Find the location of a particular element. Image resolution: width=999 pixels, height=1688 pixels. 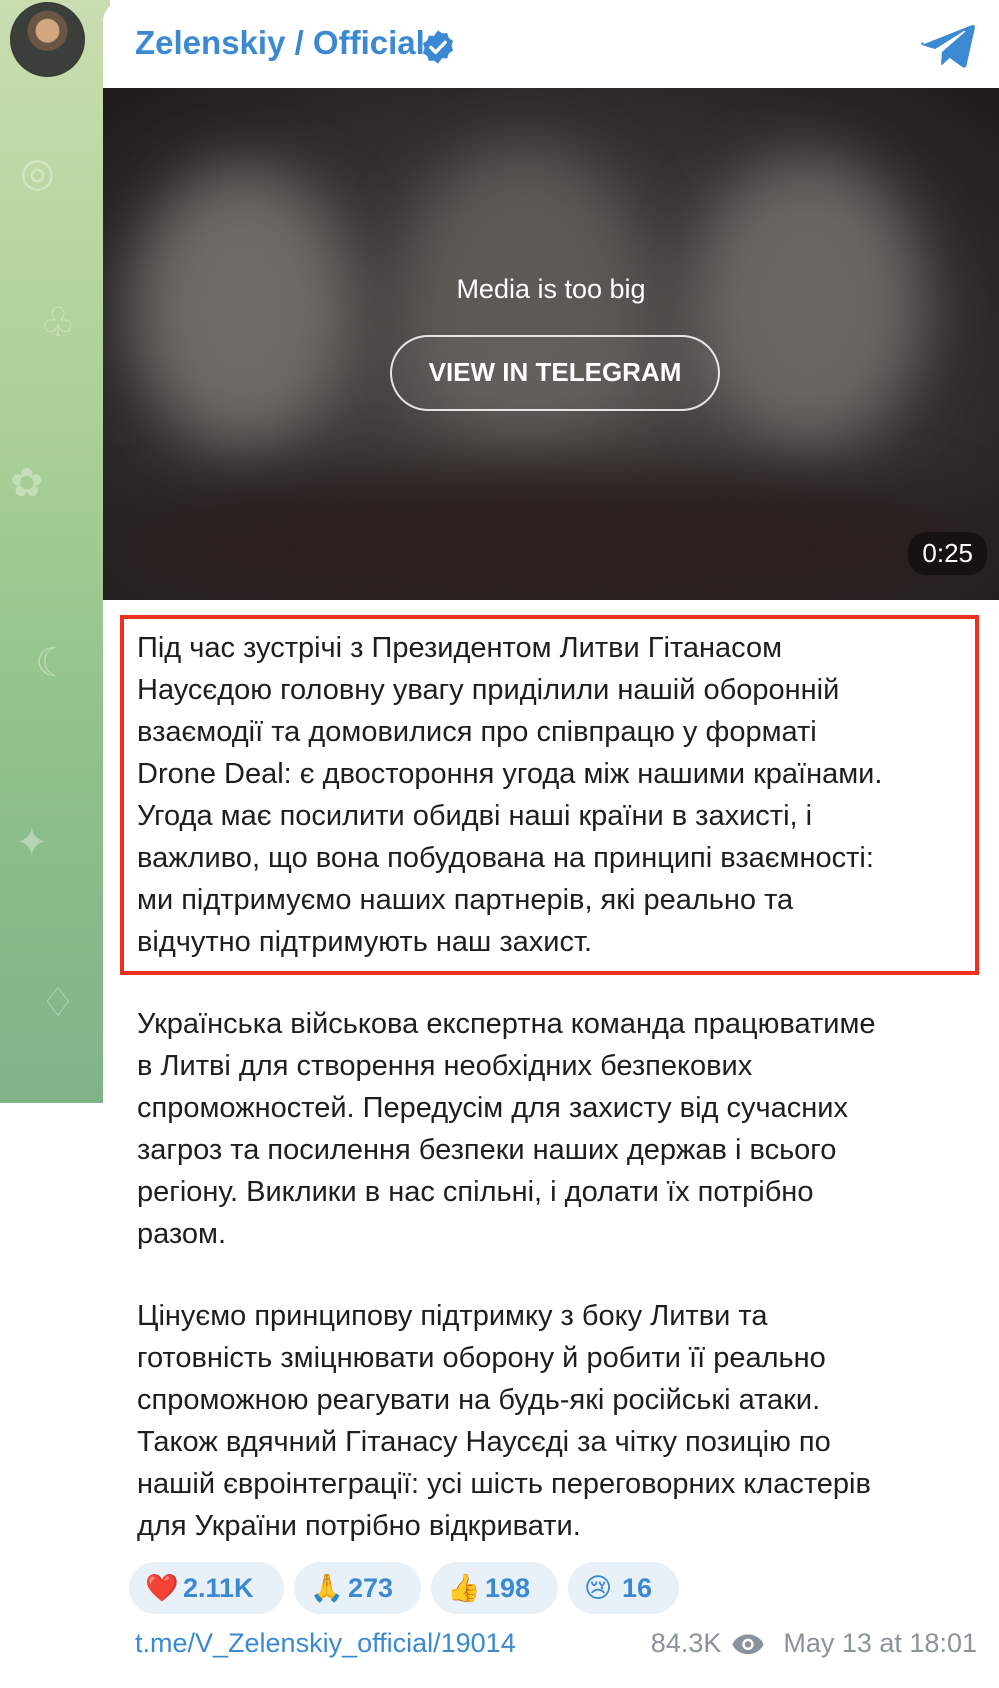

view-count: 84.3K is located at coordinates (686, 1643).